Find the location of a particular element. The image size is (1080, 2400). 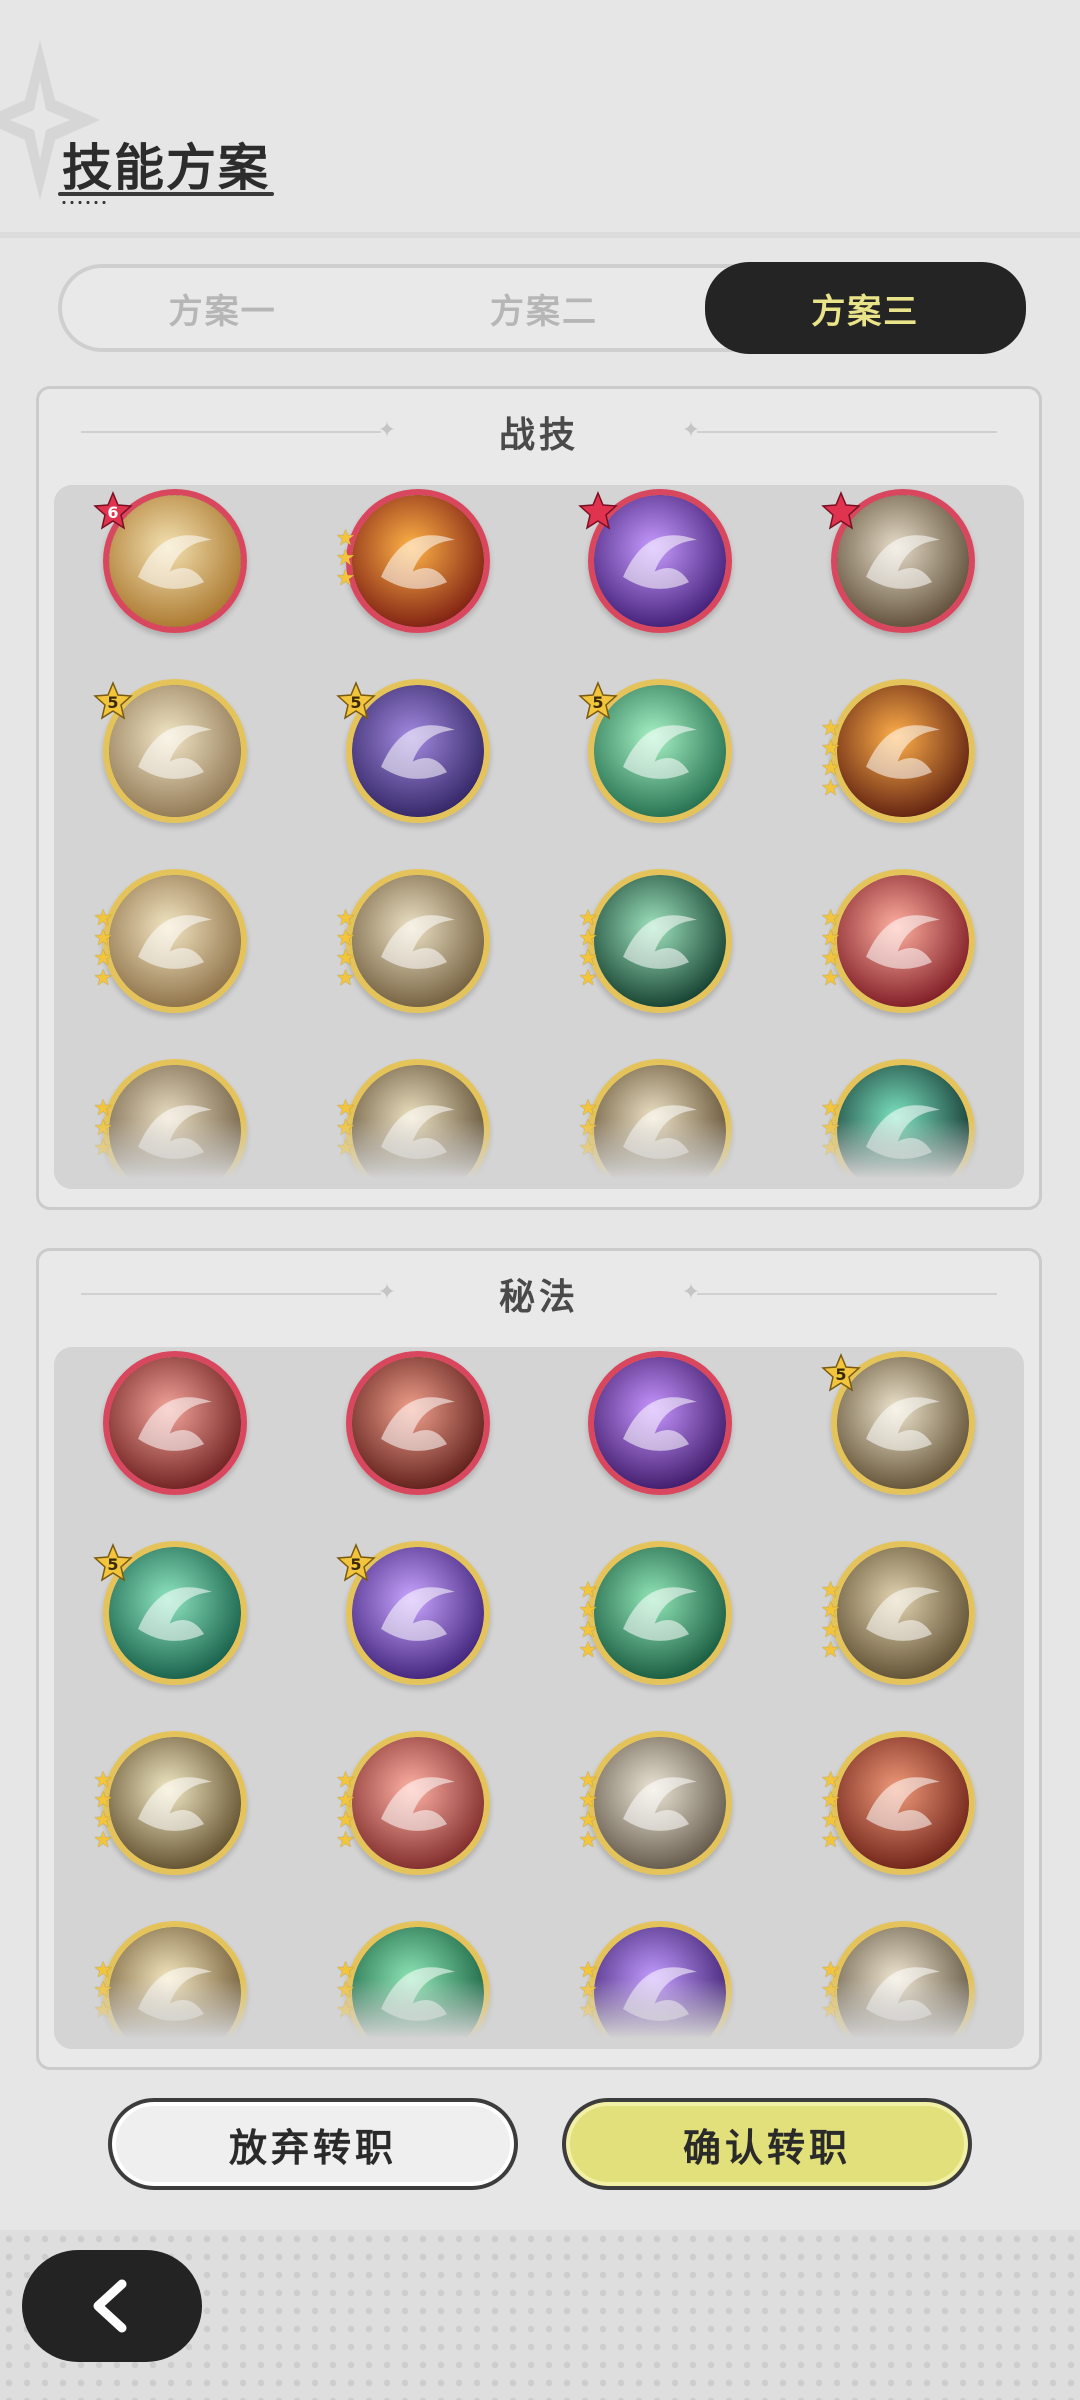

tab-plan-3: 方案三 is located at coordinates (865, 308).